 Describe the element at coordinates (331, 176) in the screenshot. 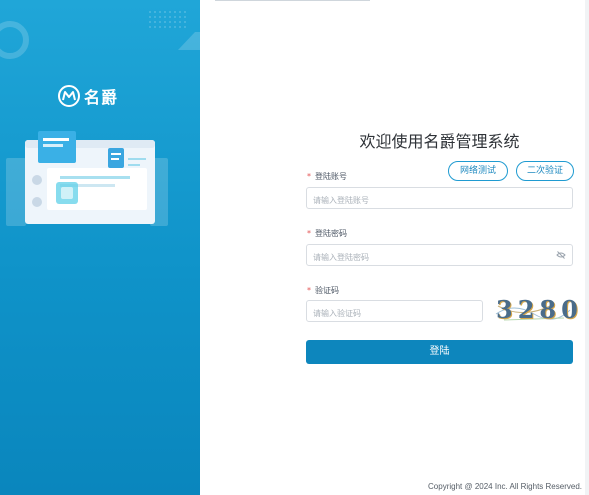

I see `account-label-text: 登陆账号` at that location.